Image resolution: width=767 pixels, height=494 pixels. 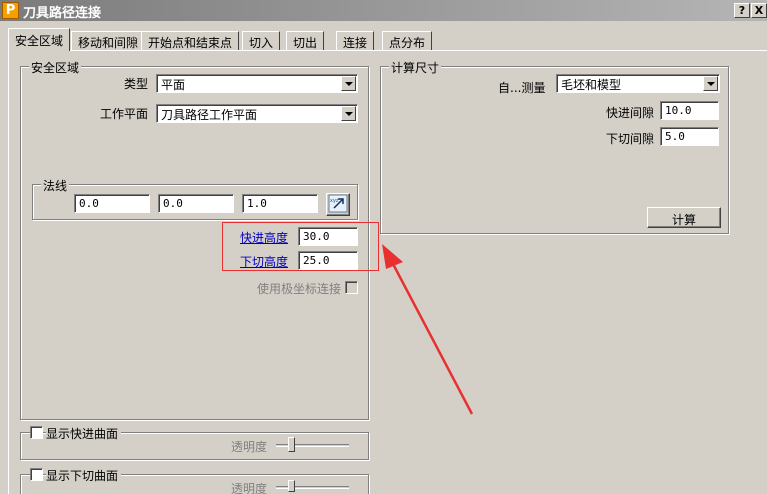 What do you see at coordinates (689, 136) in the screenshot?
I see `plunge-gap-input: 5.0` at bounding box center [689, 136].